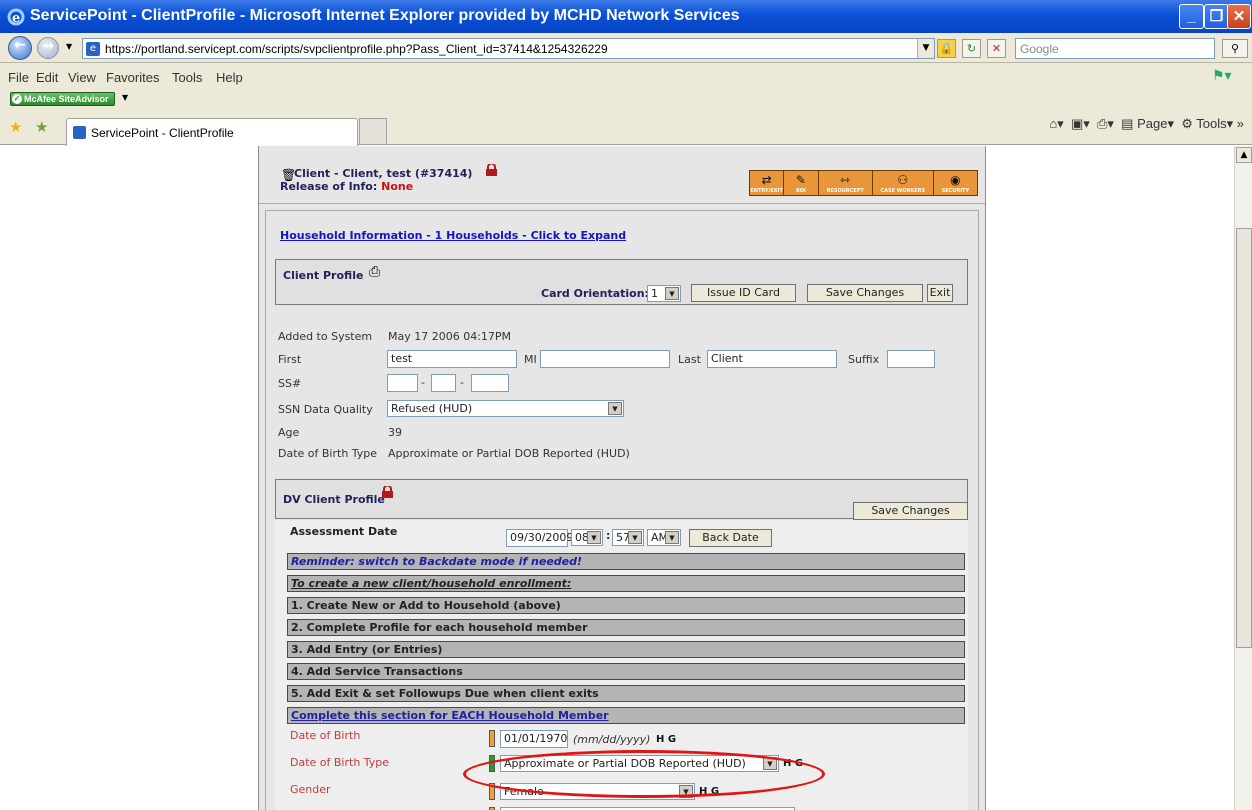 The height and width of the screenshot is (810, 1252). I want to click on scroll-up-icon: ▲, so click(1244, 155).